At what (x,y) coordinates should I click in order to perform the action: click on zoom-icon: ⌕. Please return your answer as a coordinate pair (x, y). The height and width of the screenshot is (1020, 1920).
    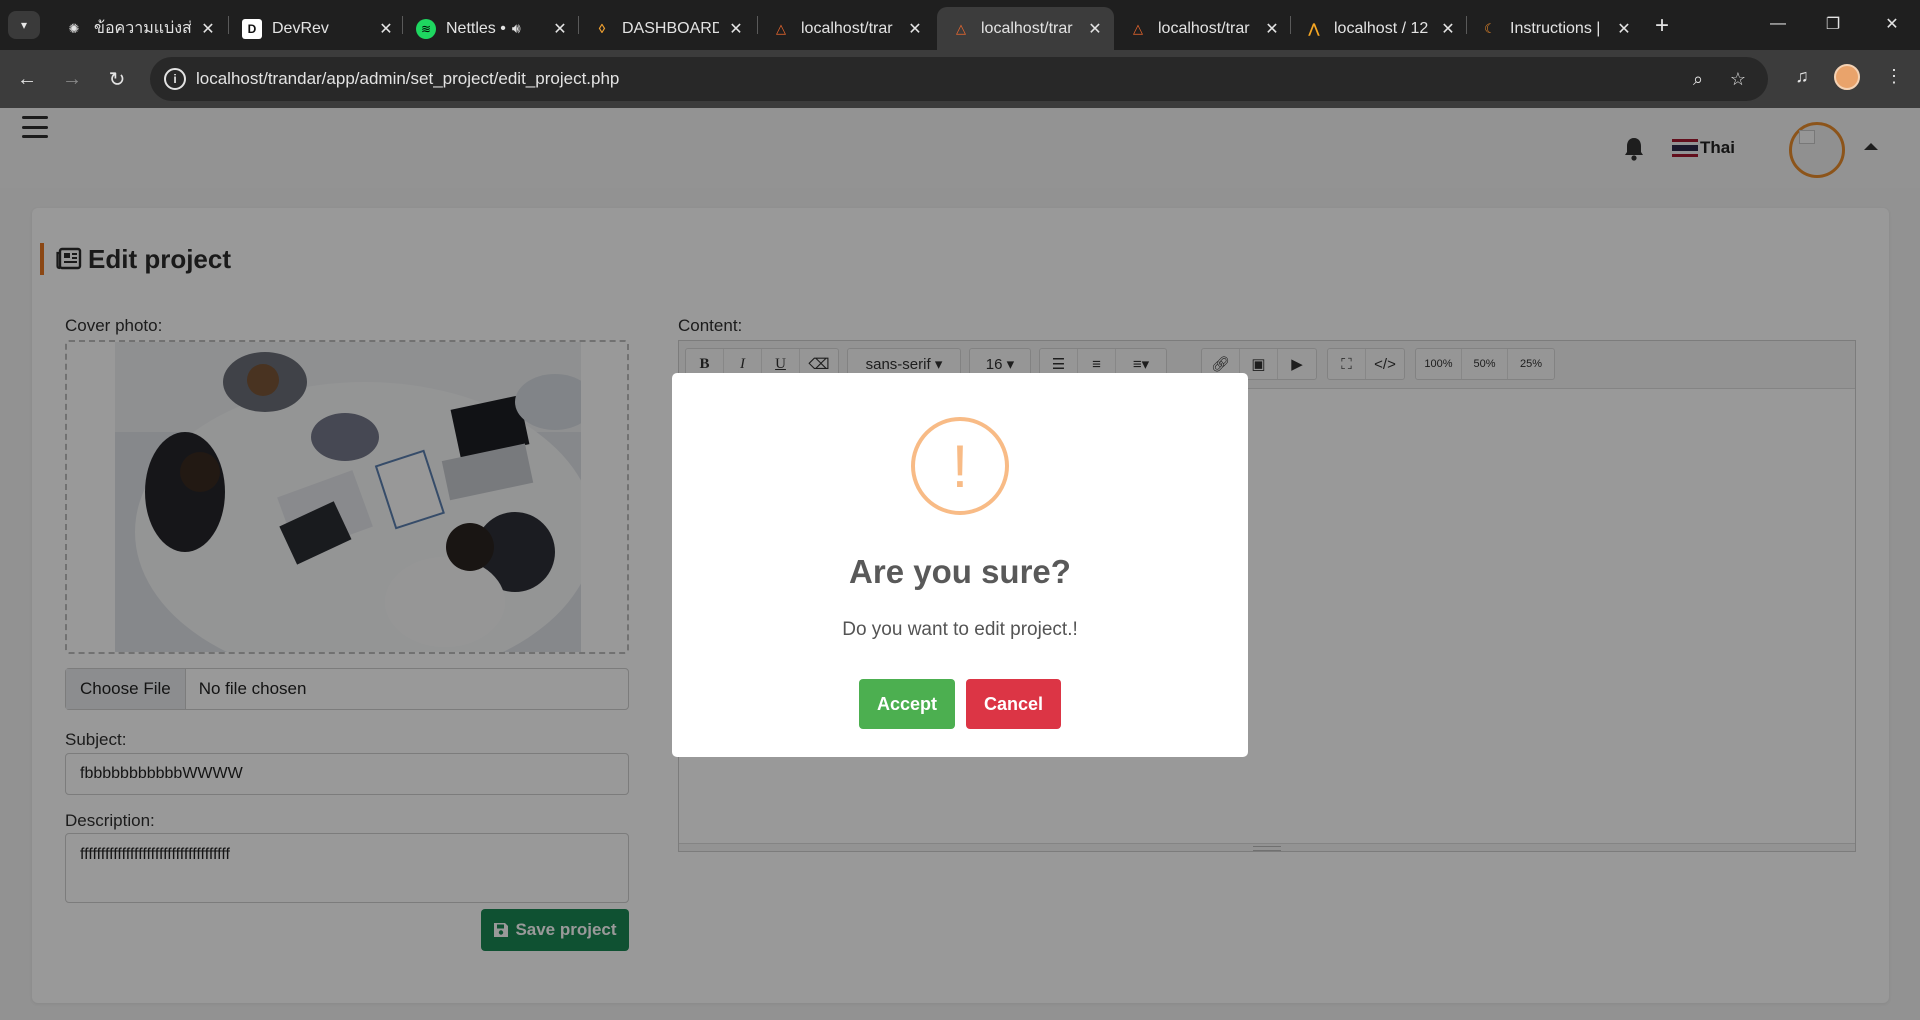
    Looking at the image, I should click on (1698, 79).